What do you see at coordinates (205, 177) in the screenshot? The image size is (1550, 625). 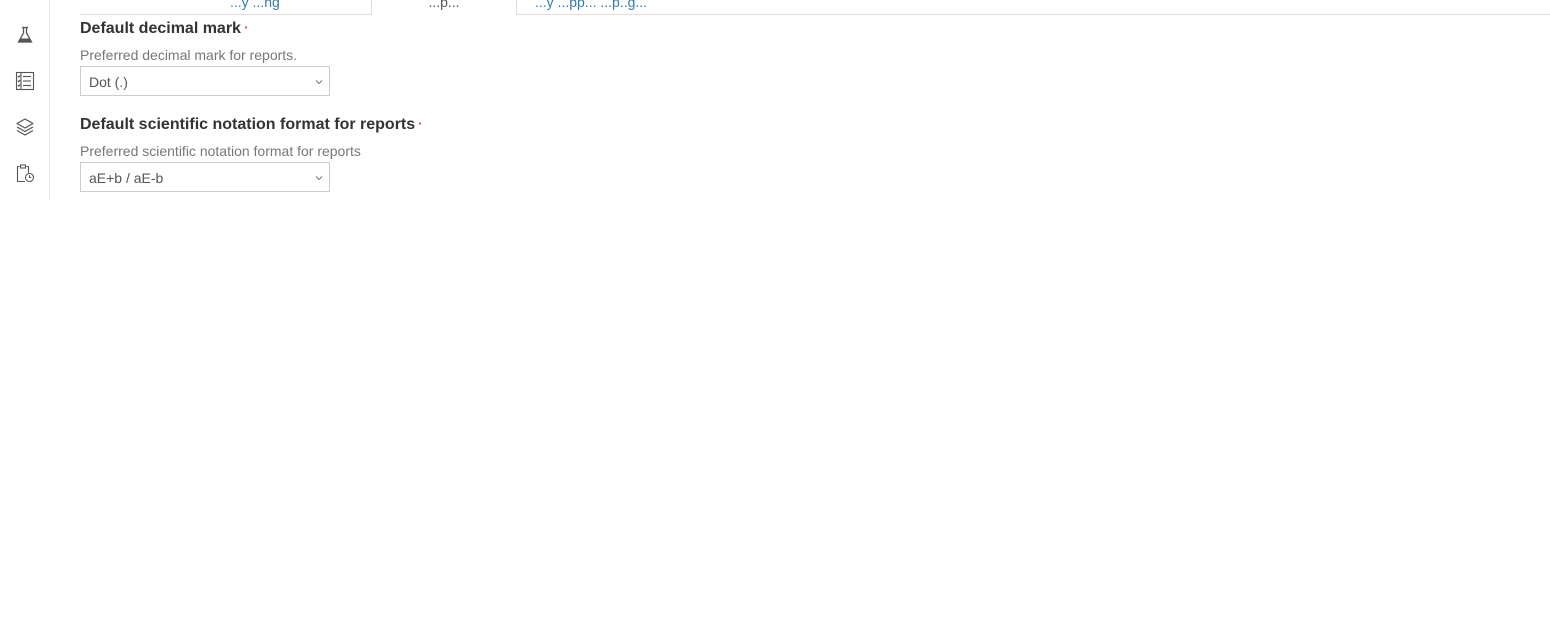 I see `scientific-notation-select: aE+b / aE-b` at bounding box center [205, 177].